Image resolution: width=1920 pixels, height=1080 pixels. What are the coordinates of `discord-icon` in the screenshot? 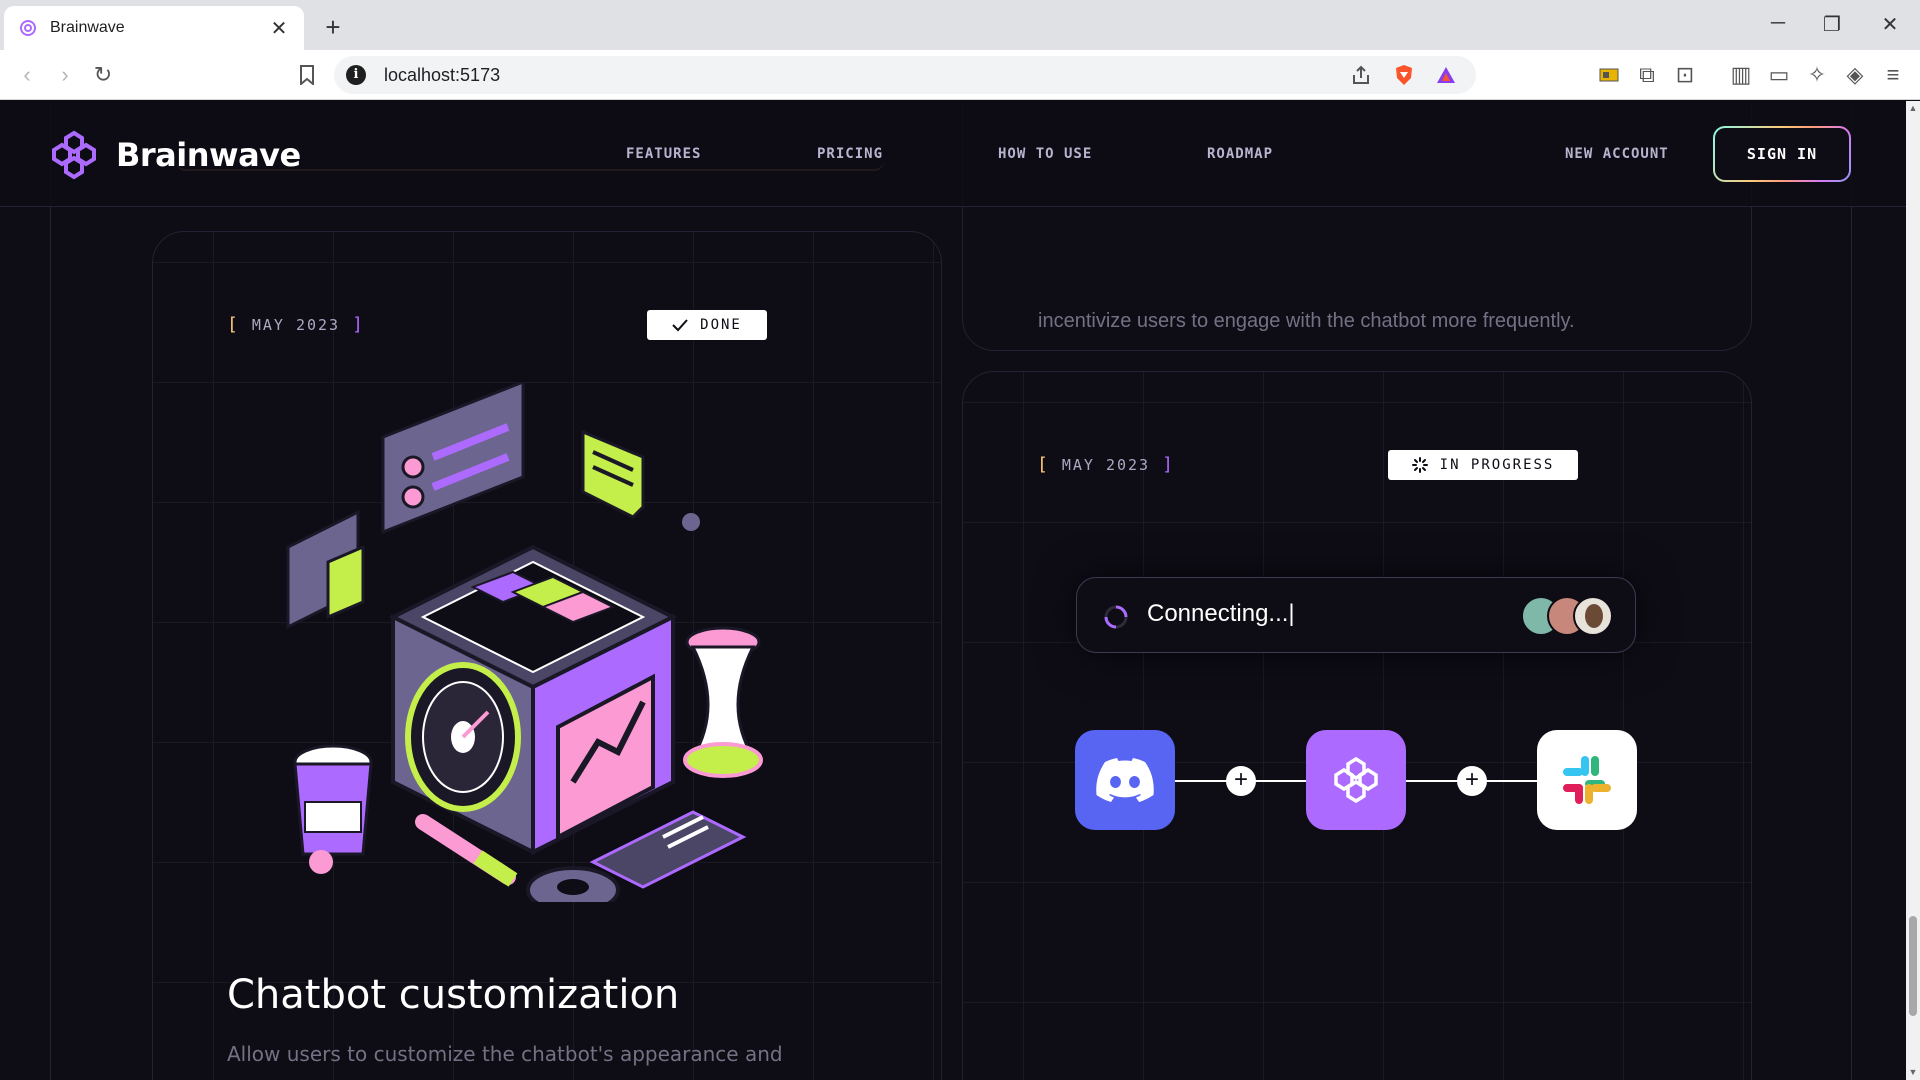 It's located at (1125, 780).